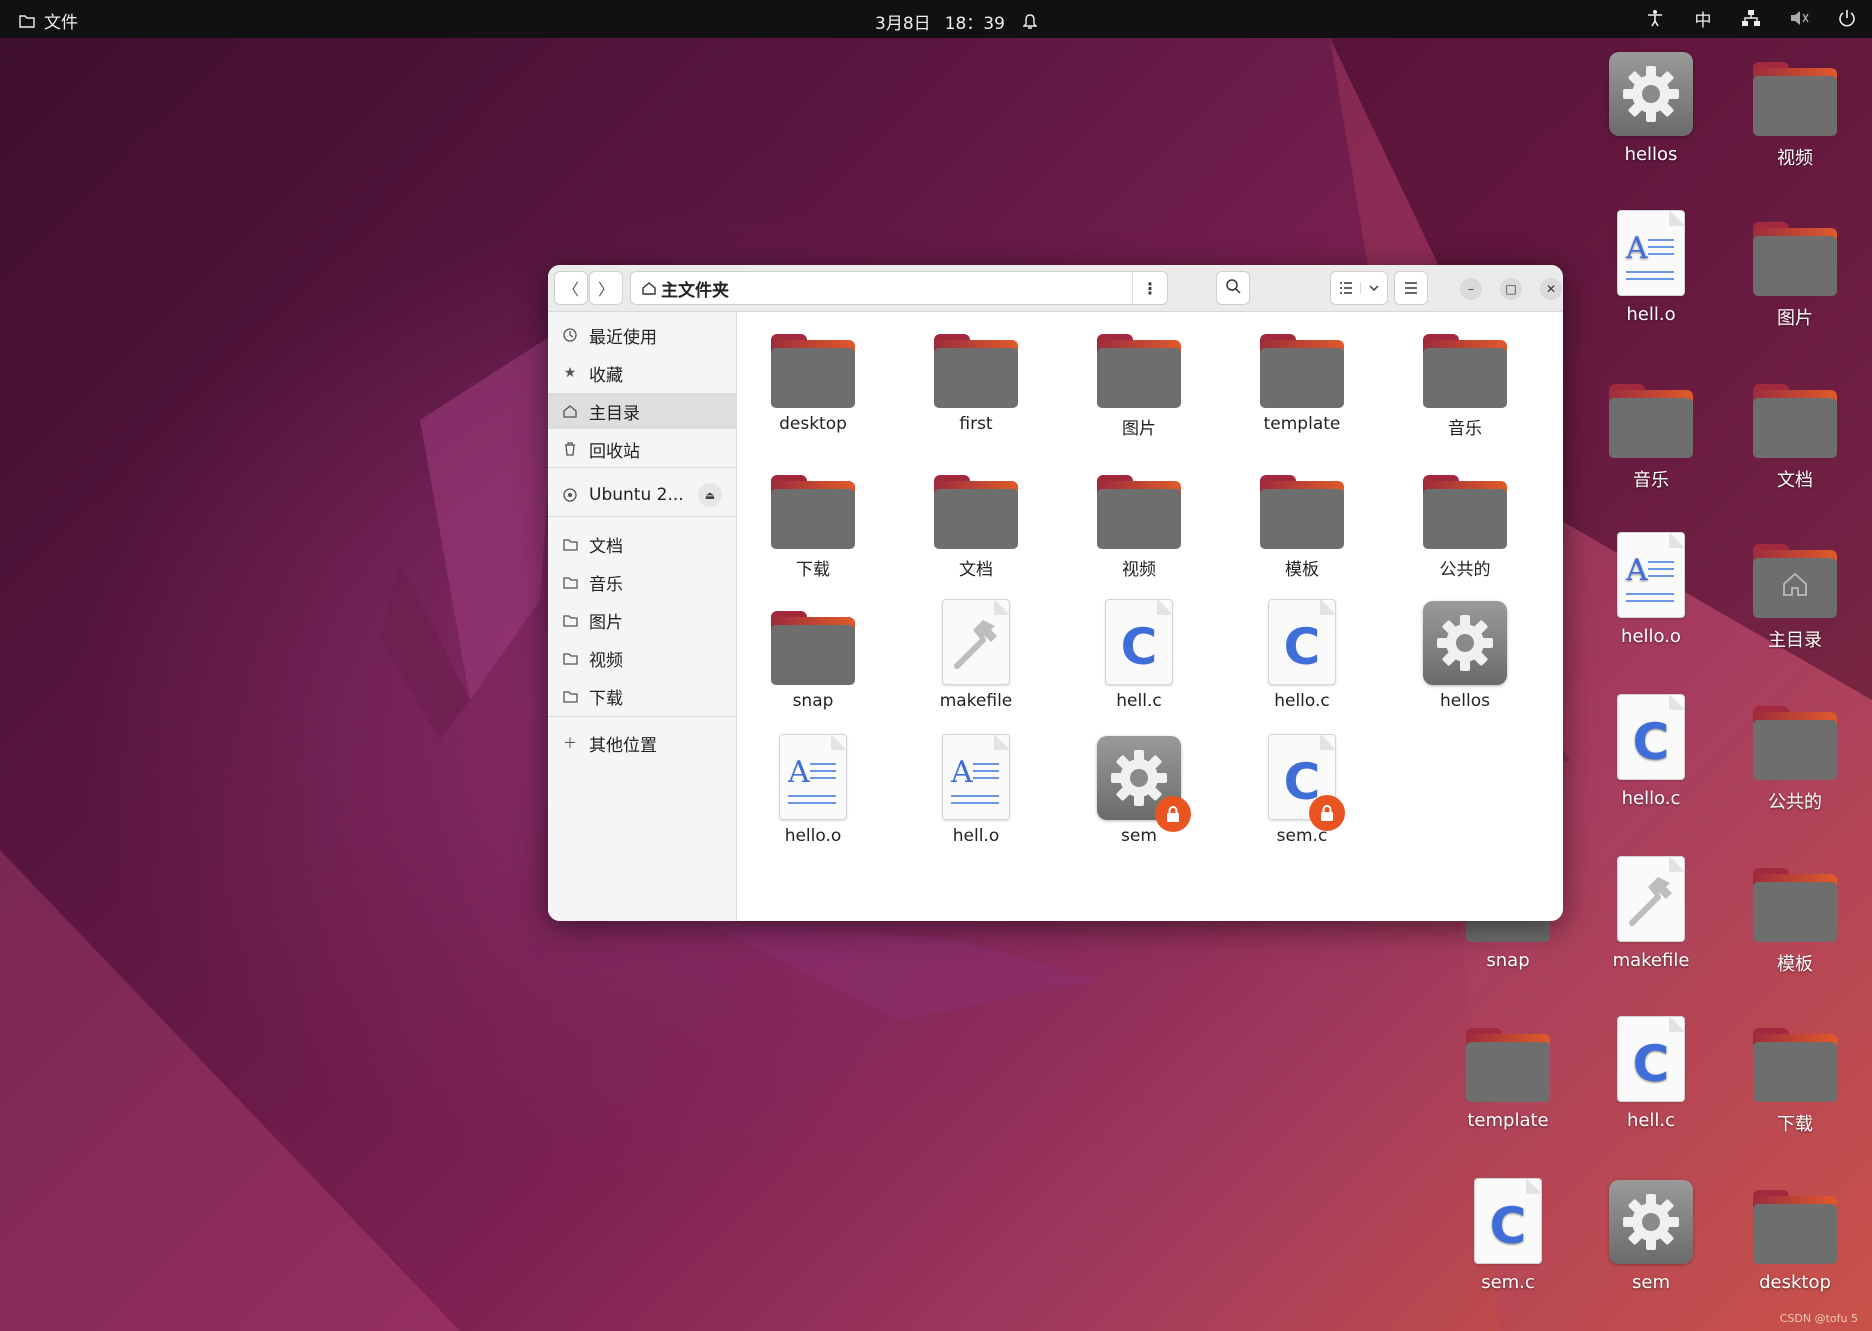  I want to click on plus-icon: ＋, so click(570, 744).